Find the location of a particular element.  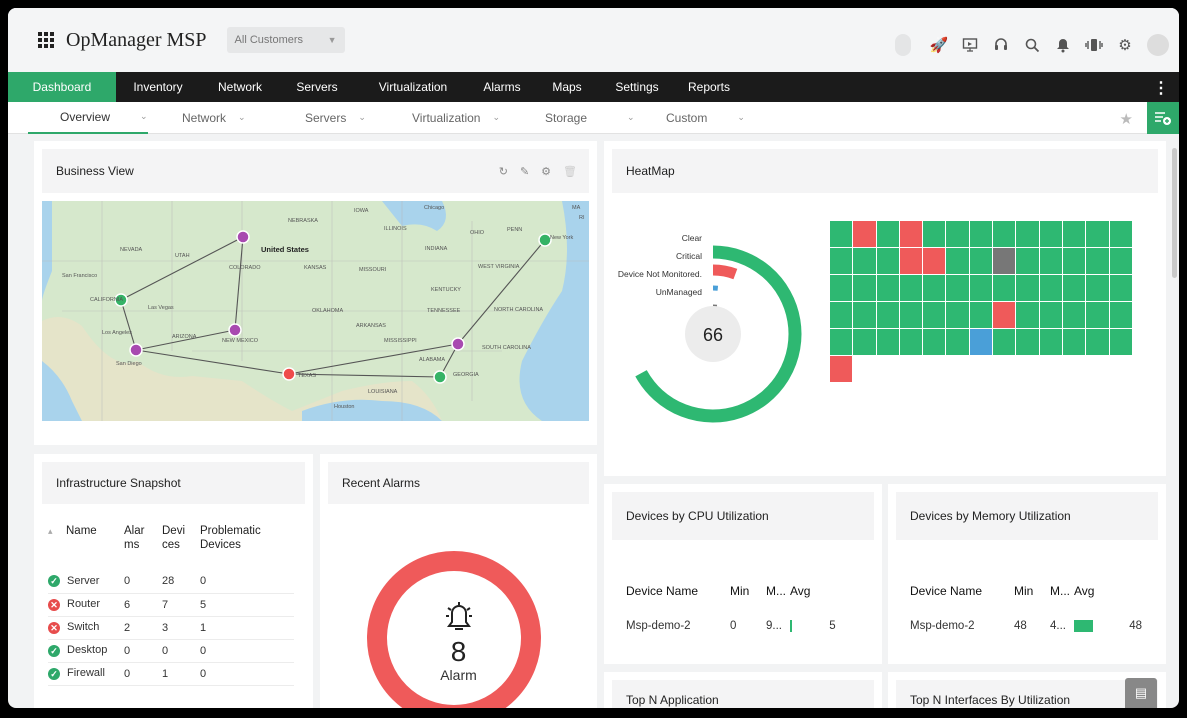

table-row: Msp-demo-2 0 9... 5 is located at coordinates (731, 626).